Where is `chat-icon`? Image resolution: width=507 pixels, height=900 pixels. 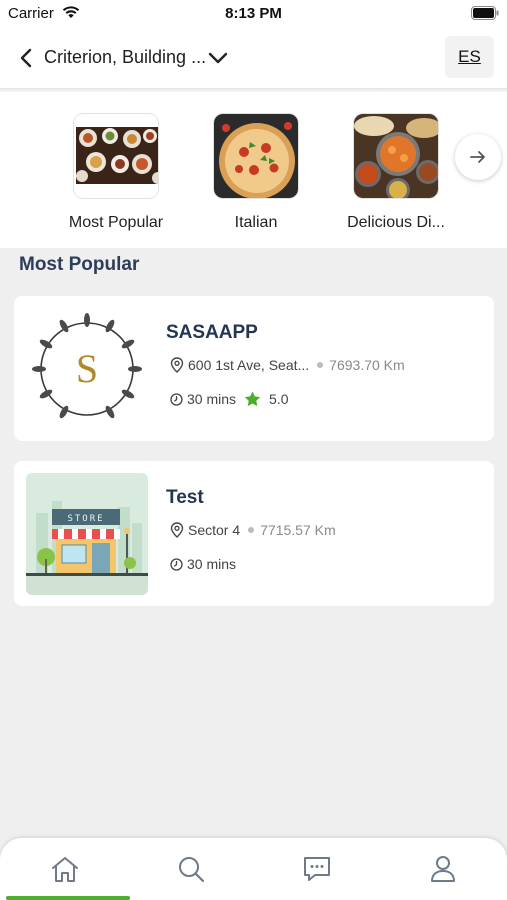 chat-icon is located at coordinates (317, 869).